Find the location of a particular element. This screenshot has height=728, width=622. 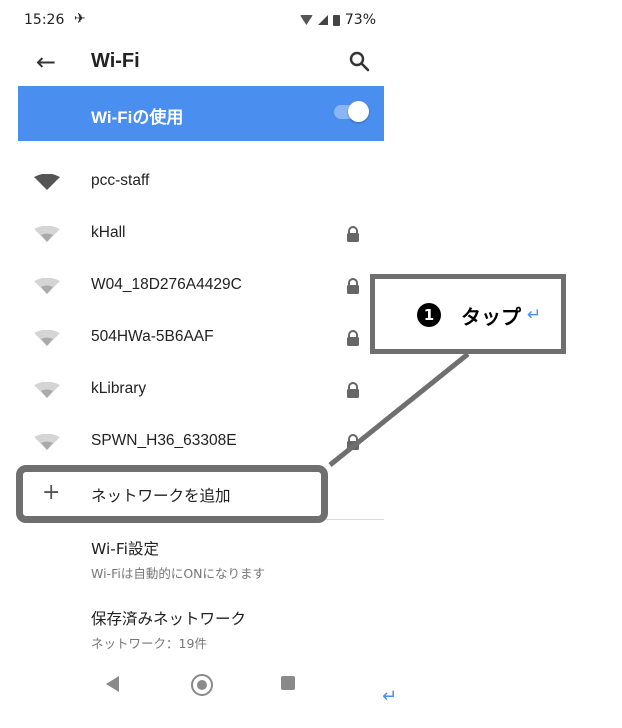

callout-box: 1 タップ ↵ is located at coordinates (468, 314).